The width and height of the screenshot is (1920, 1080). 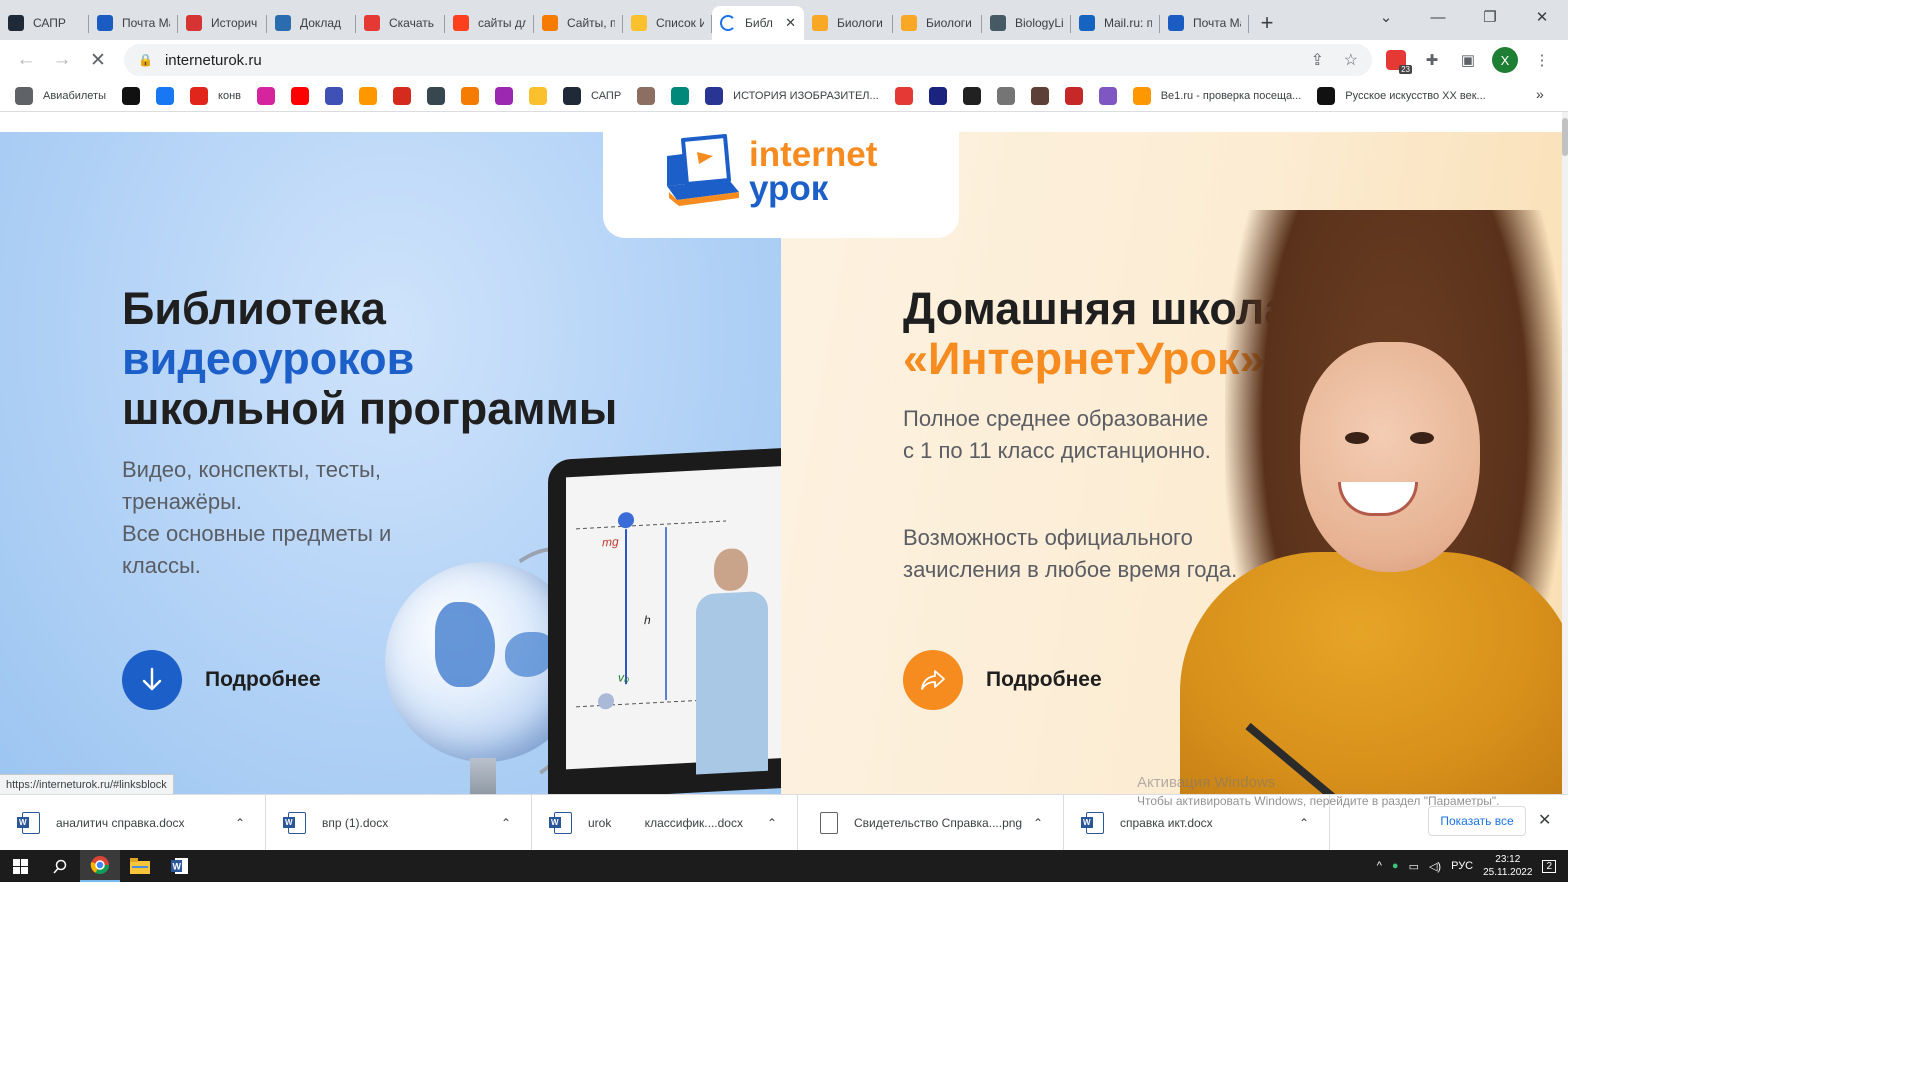 I want to click on site-logo: internet урок, so click(x=781, y=175).